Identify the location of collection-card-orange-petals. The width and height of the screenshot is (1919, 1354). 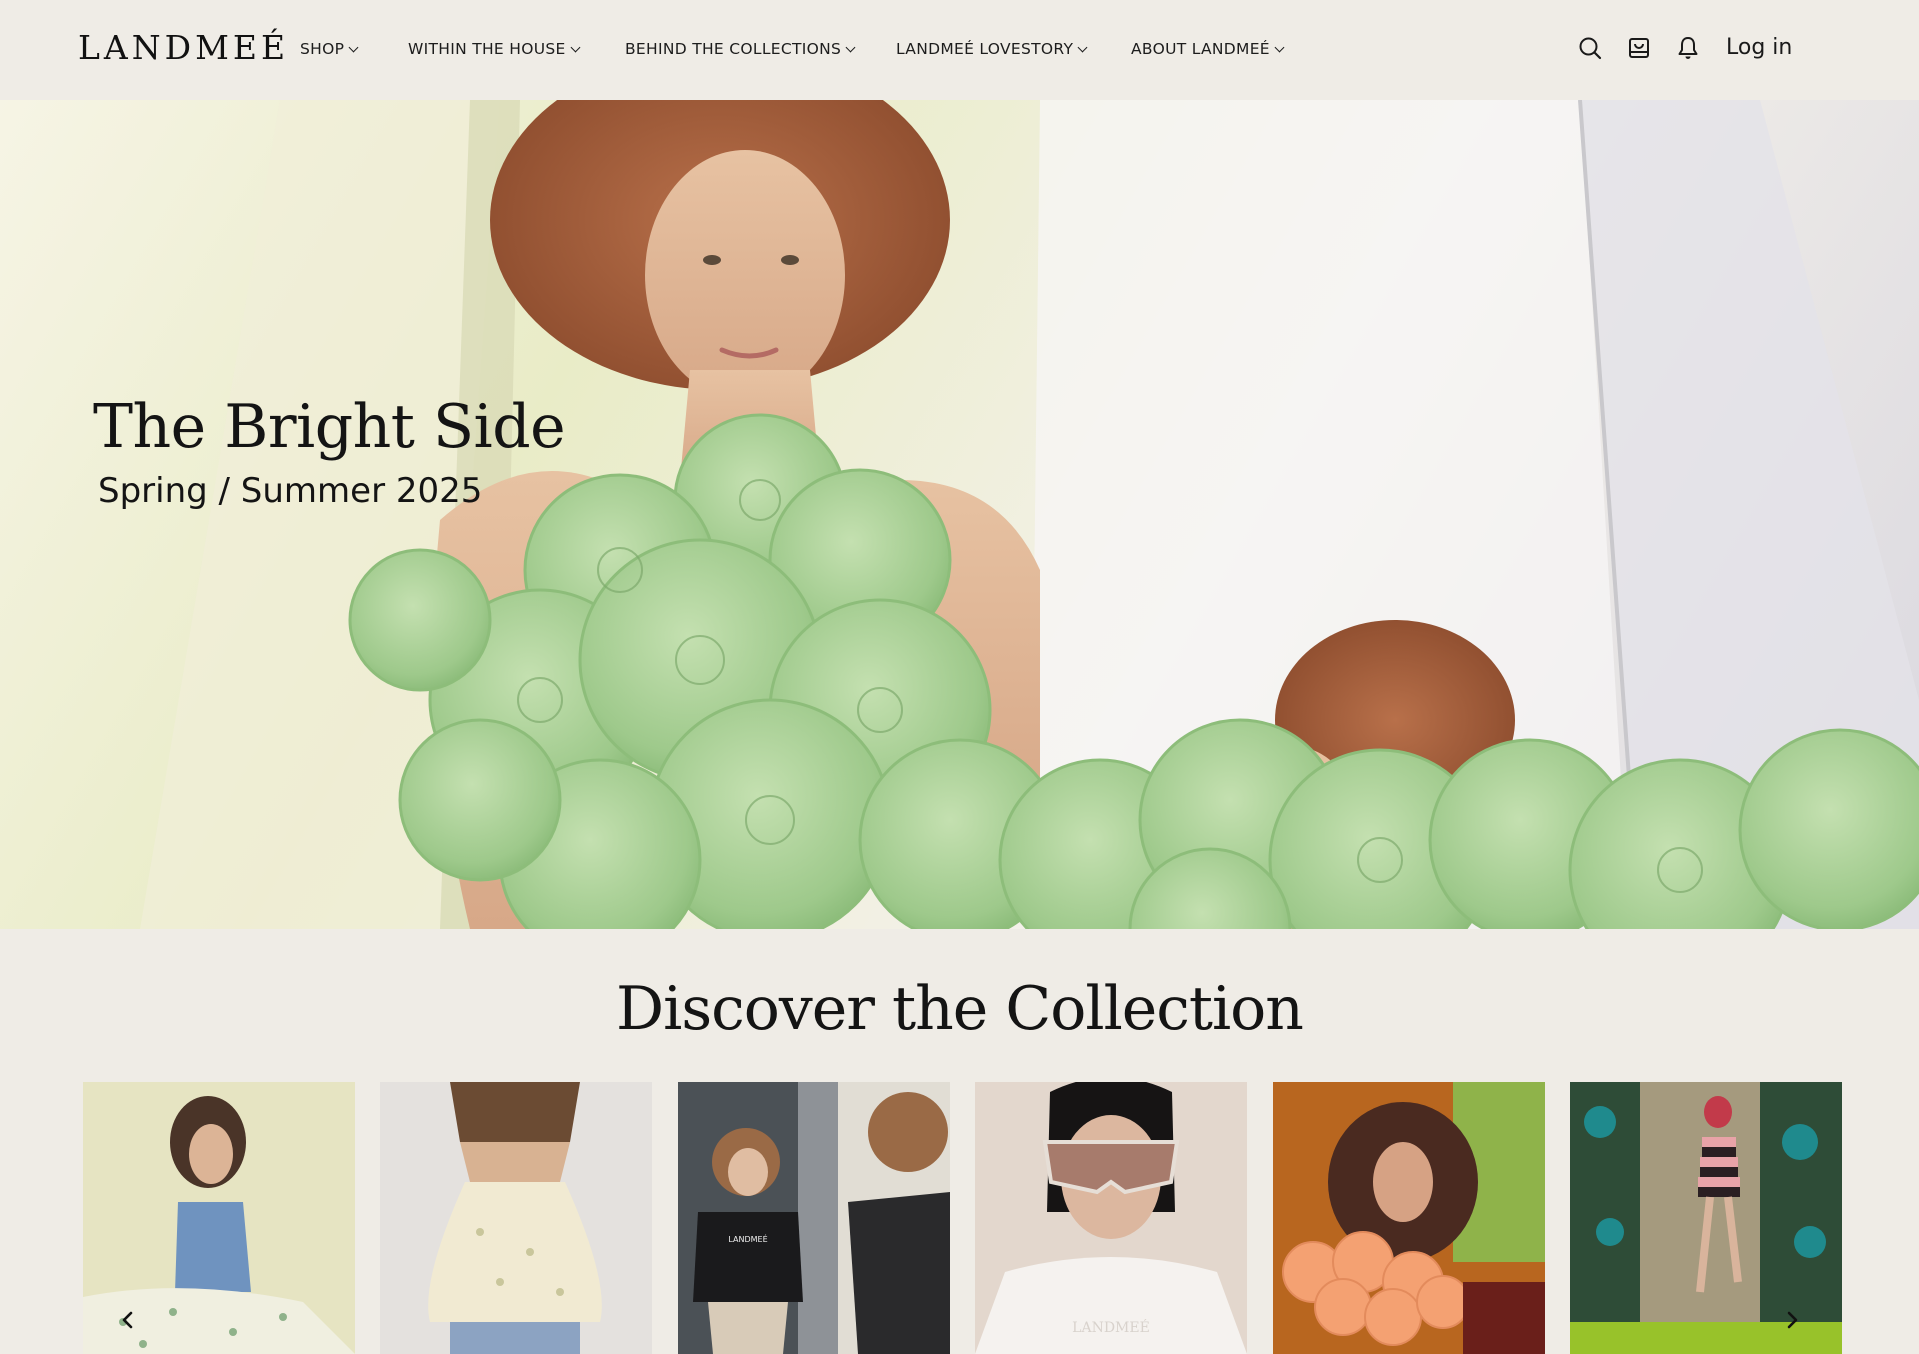
(1409, 1218).